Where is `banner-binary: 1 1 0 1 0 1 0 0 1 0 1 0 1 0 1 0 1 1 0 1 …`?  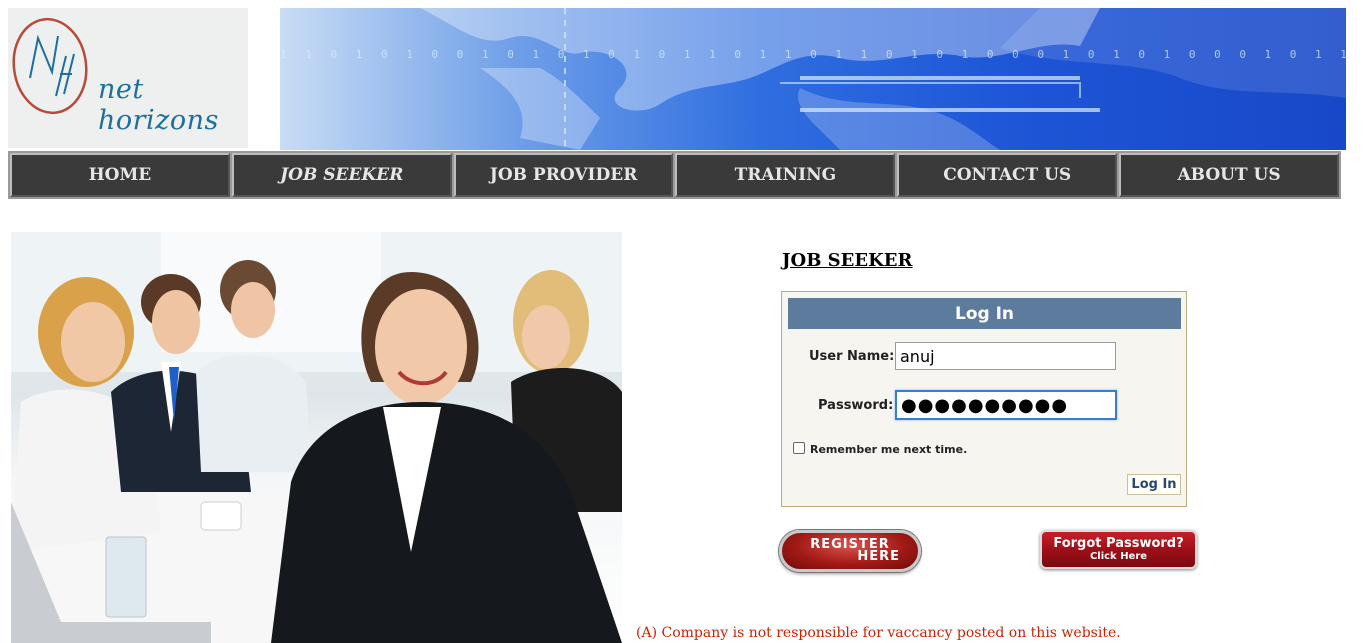
banner-binary: 1 1 0 1 0 1 0 0 1 0 1 0 1 0 1 0 1 1 0 1 … is located at coordinates (813, 54).